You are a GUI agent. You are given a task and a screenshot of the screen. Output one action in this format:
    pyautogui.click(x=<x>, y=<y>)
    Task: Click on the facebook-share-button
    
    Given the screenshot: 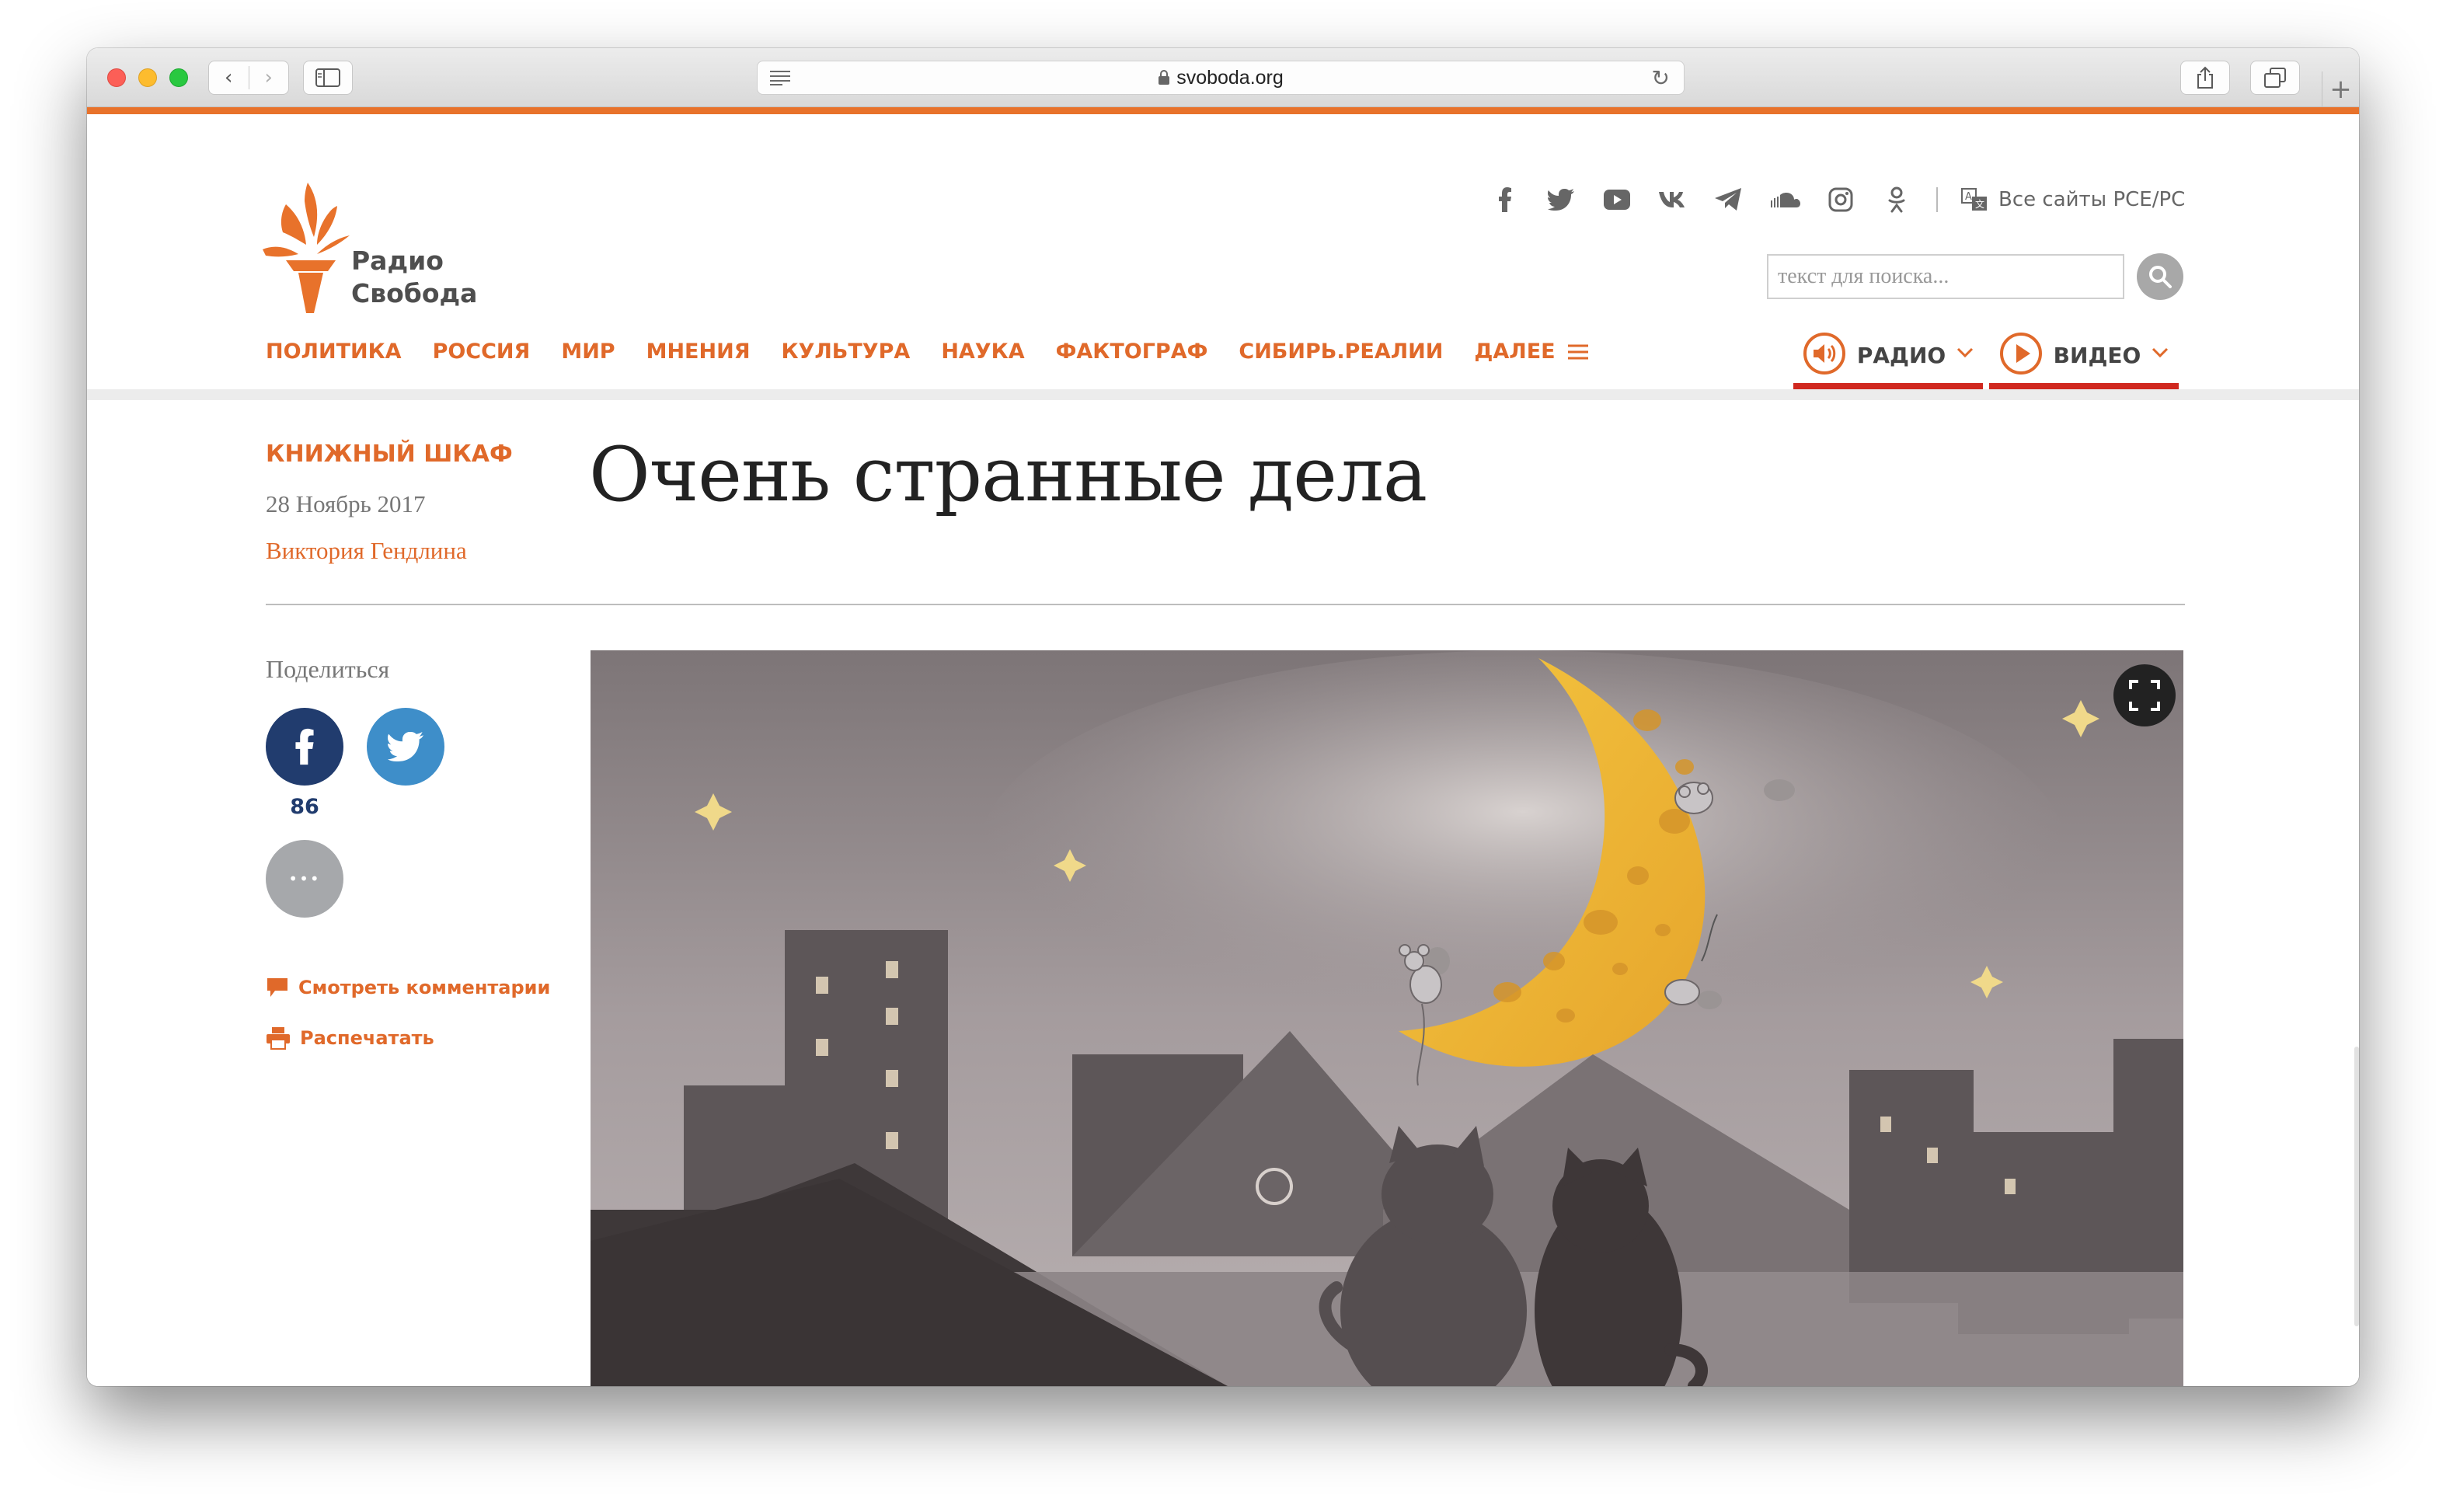 What is the action you would take?
    pyautogui.click(x=304, y=747)
    